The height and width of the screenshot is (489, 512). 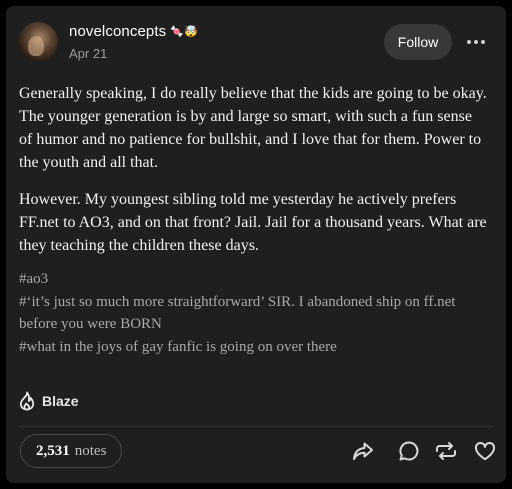 What do you see at coordinates (409, 451) in the screenshot?
I see `reply-icon` at bounding box center [409, 451].